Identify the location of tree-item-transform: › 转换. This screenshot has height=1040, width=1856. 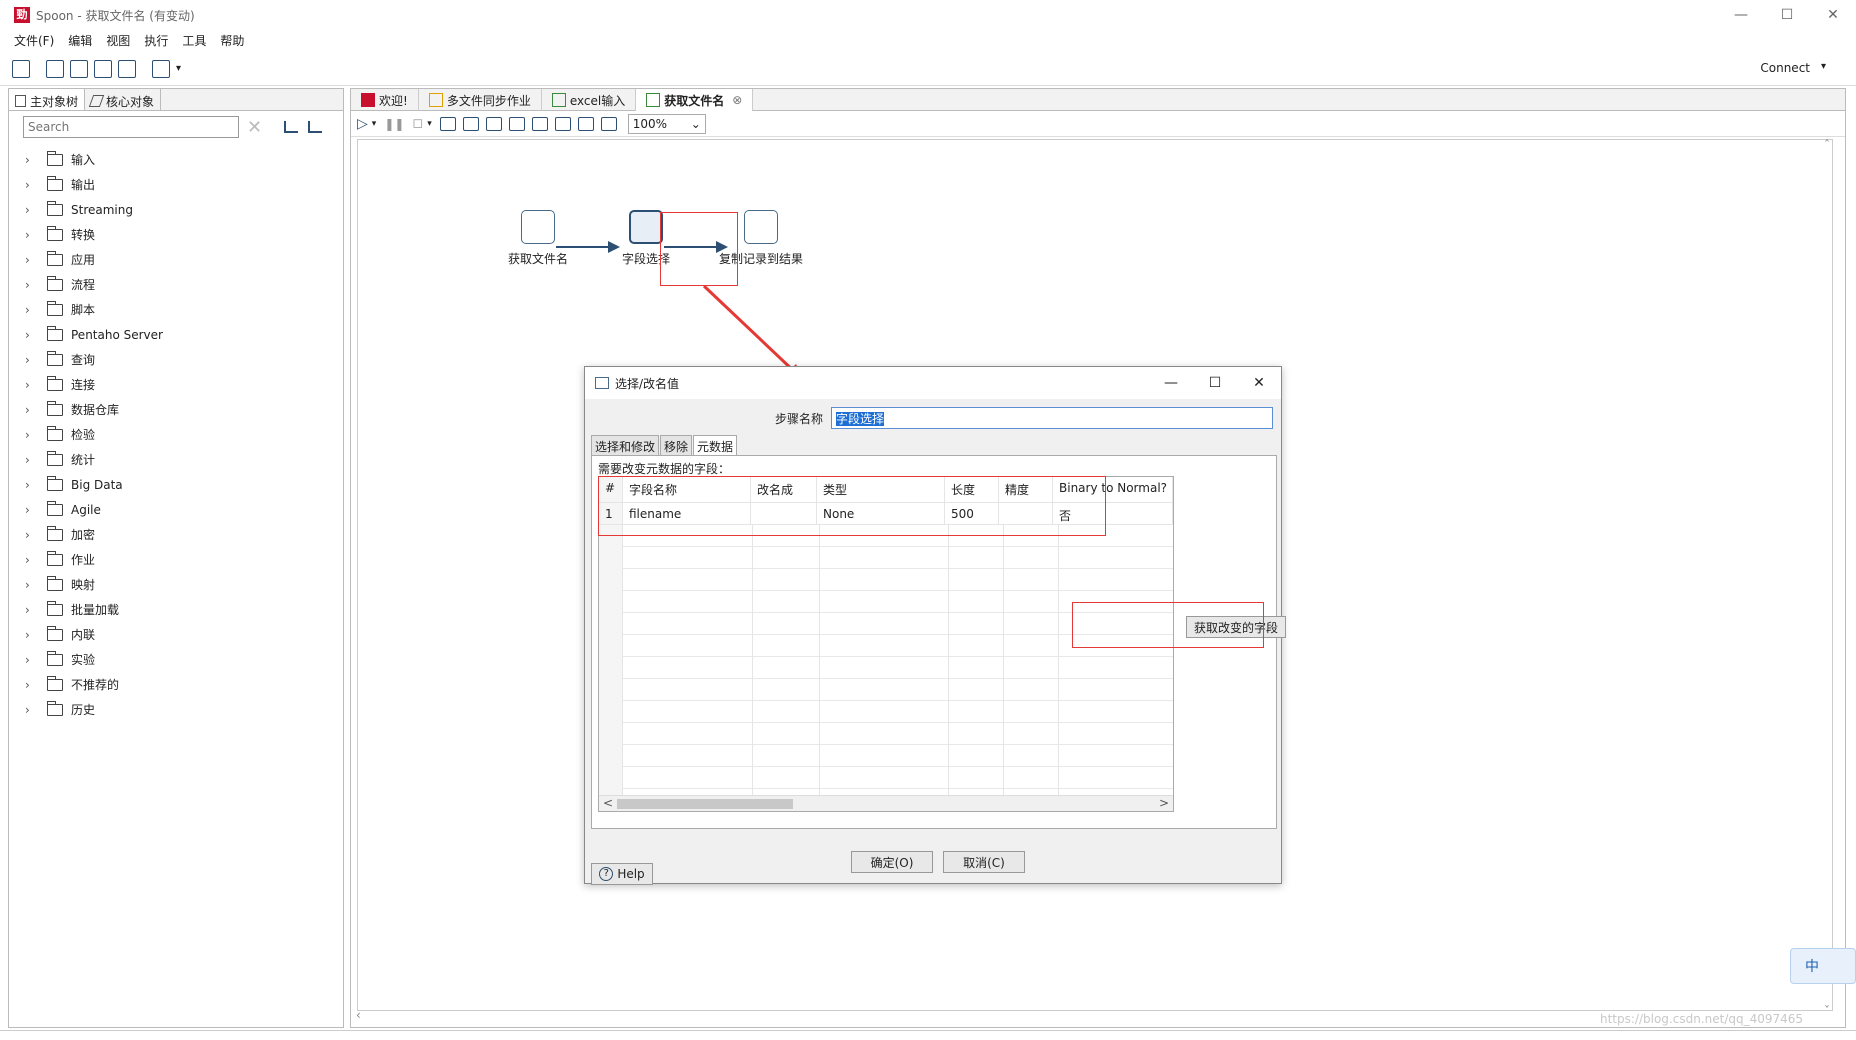
(176, 234).